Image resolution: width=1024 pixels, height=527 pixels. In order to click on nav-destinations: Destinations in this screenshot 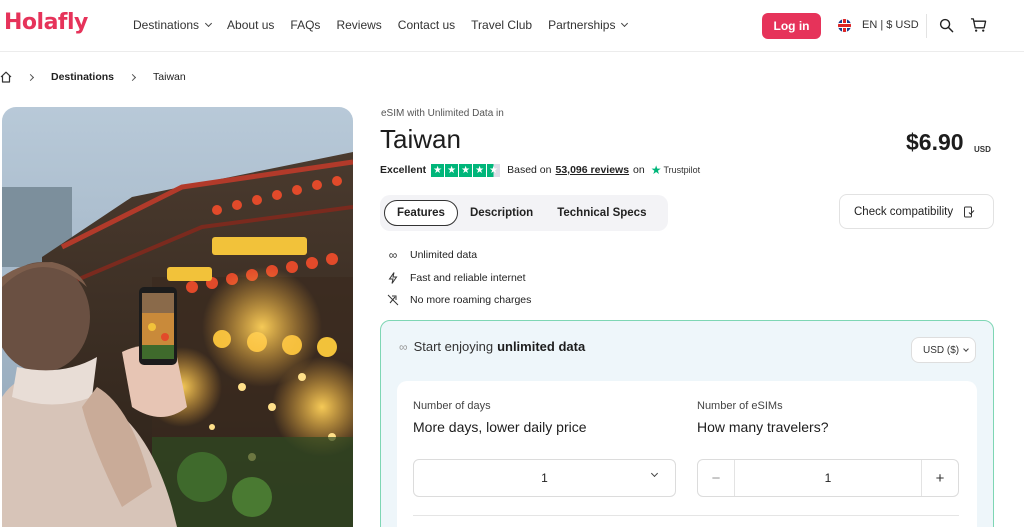, I will do `click(173, 25)`.